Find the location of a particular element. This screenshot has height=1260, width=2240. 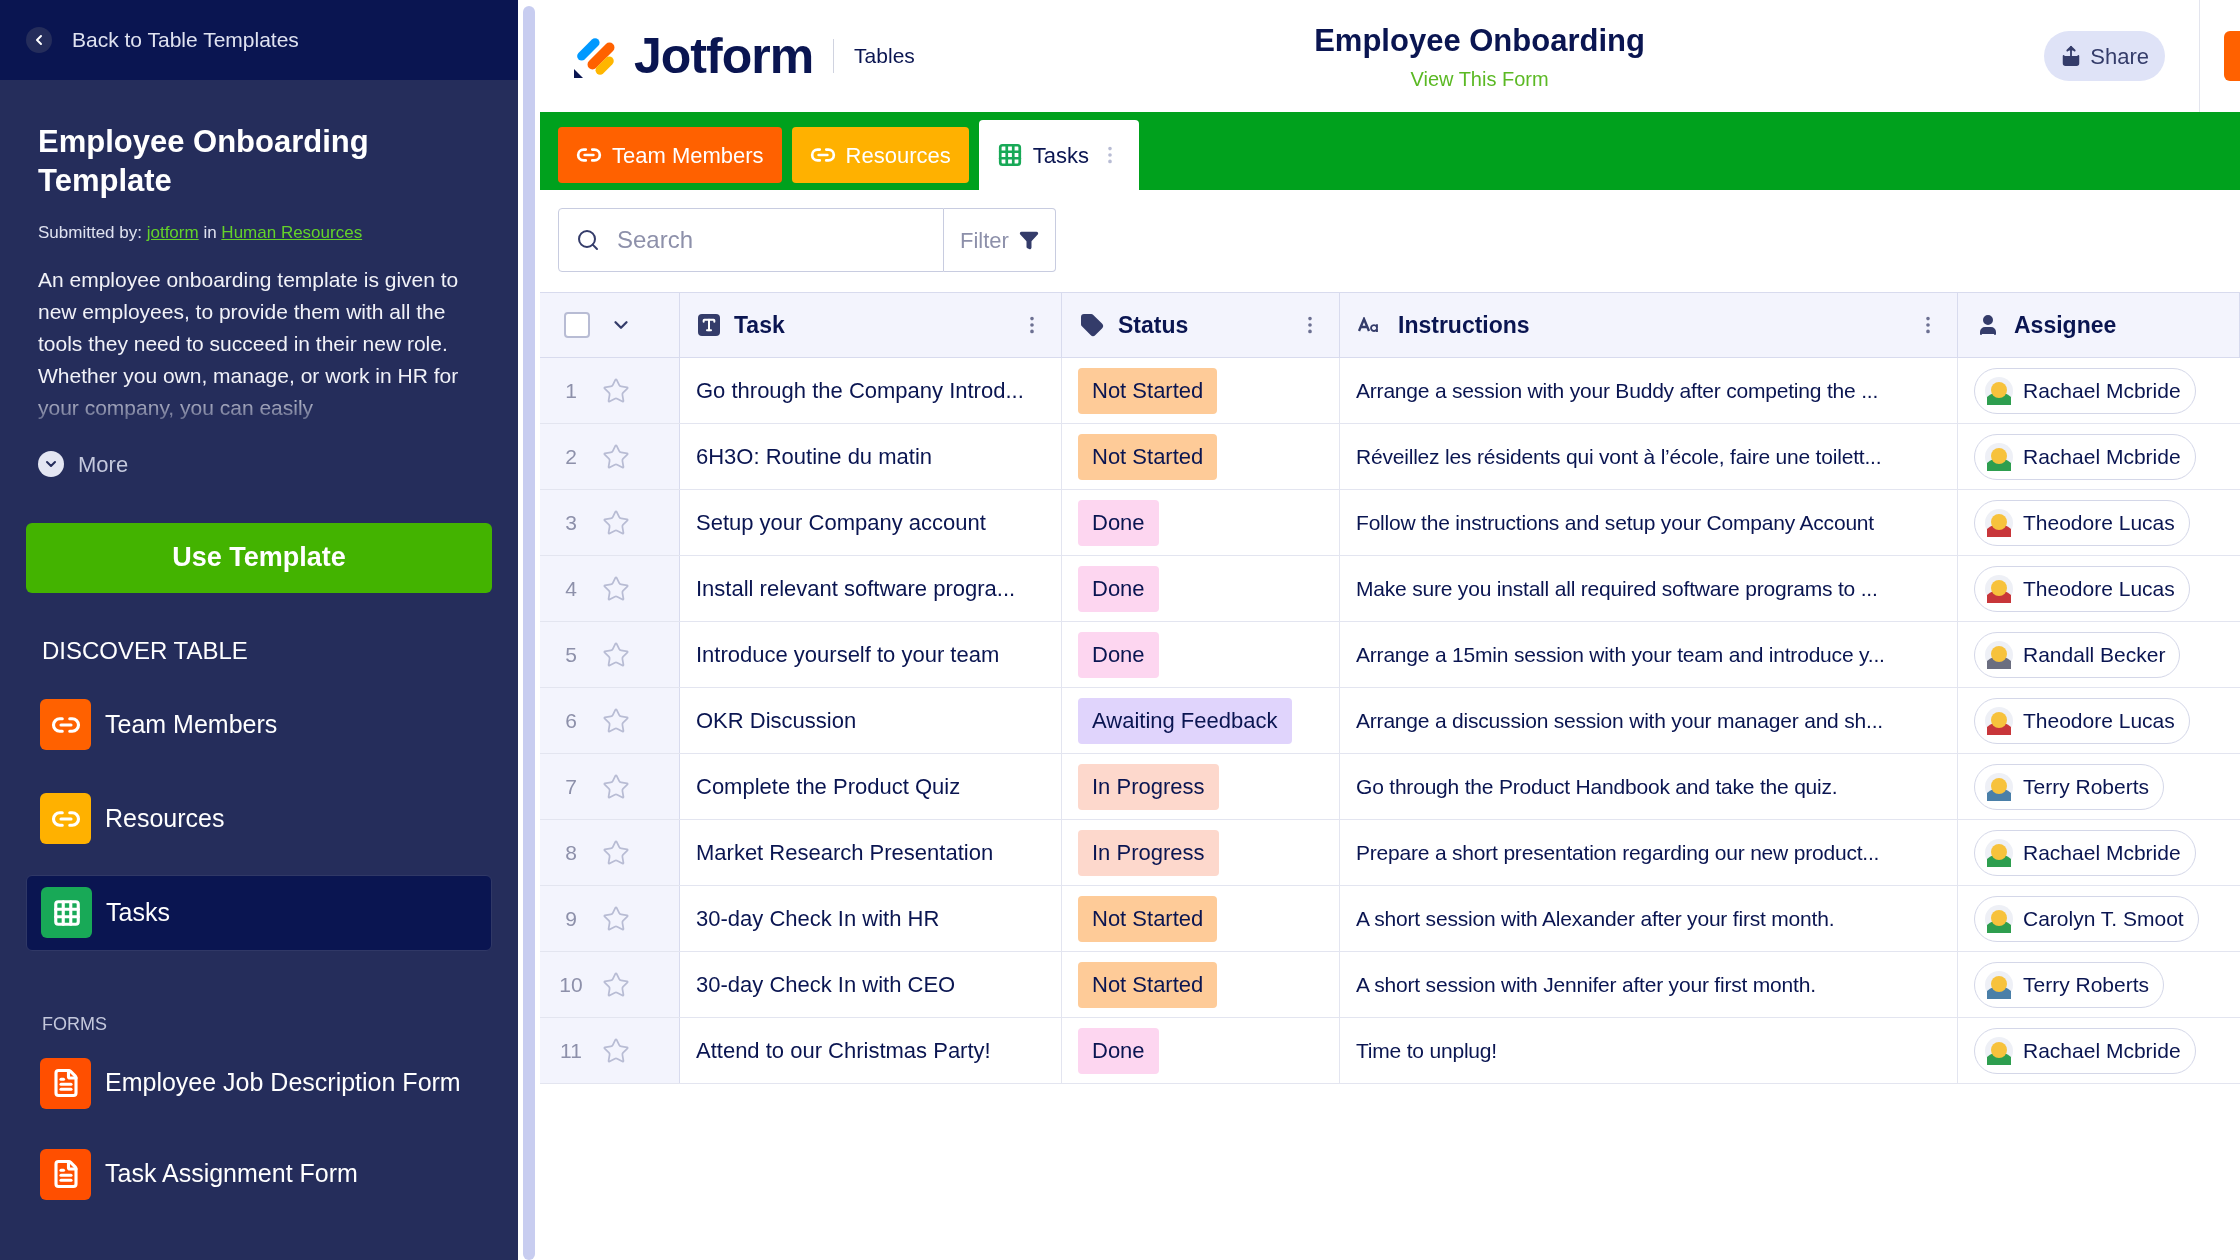

row-number: 1 is located at coordinates (571, 390).